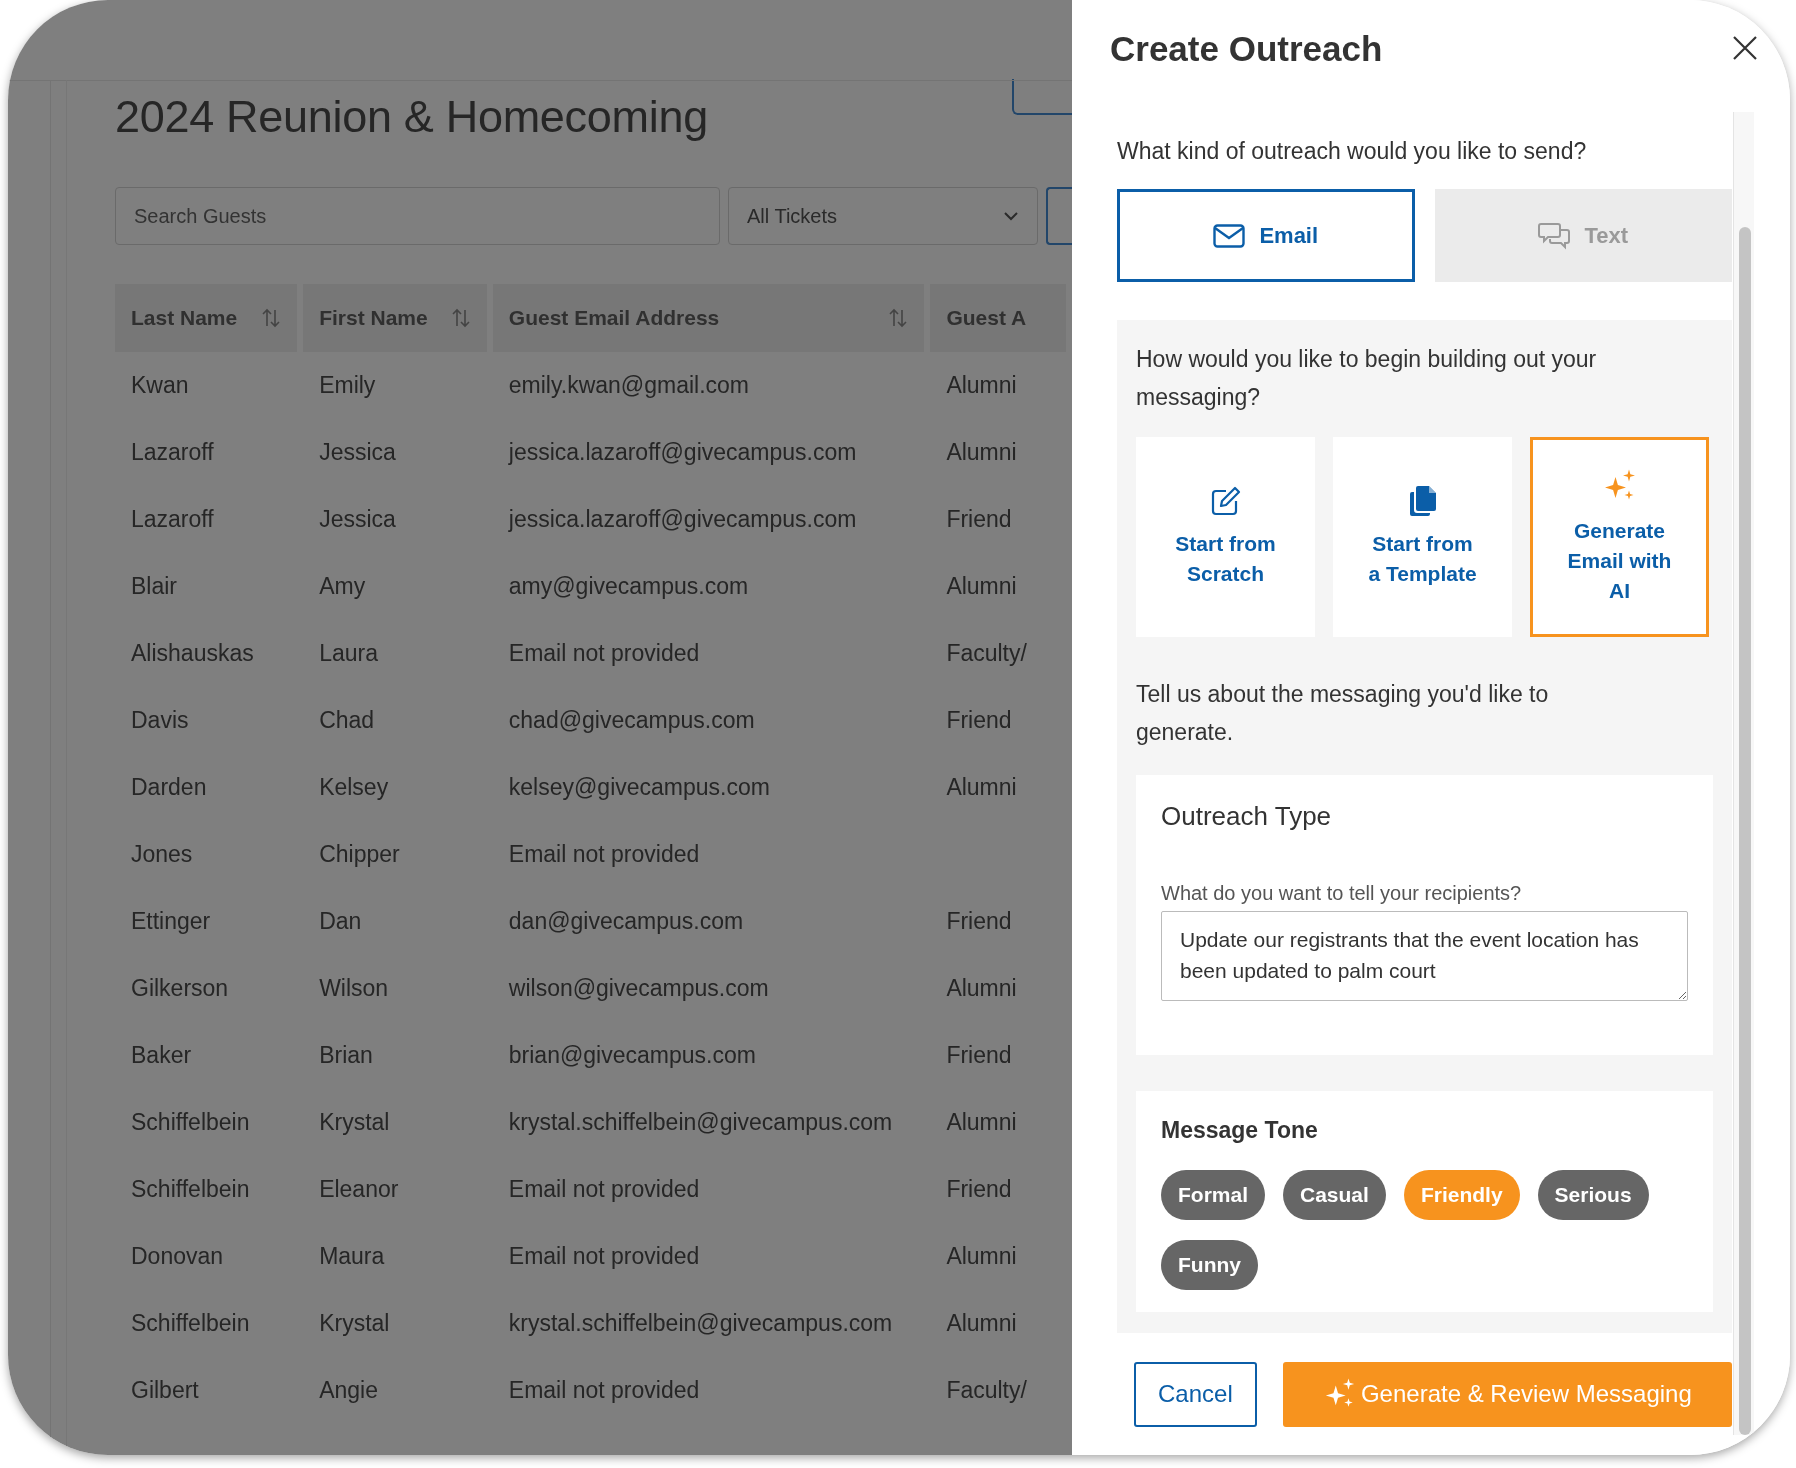 This screenshot has width=1796, height=1468. Describe the element at coordinates (359, 1189) in the screenshot. I see `table-cell: Eleanor` at that location.